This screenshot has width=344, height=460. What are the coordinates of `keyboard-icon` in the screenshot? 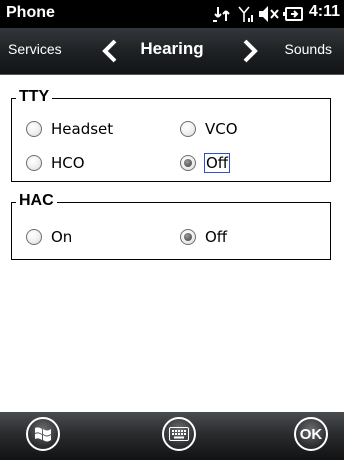 It's located at (179, 434).